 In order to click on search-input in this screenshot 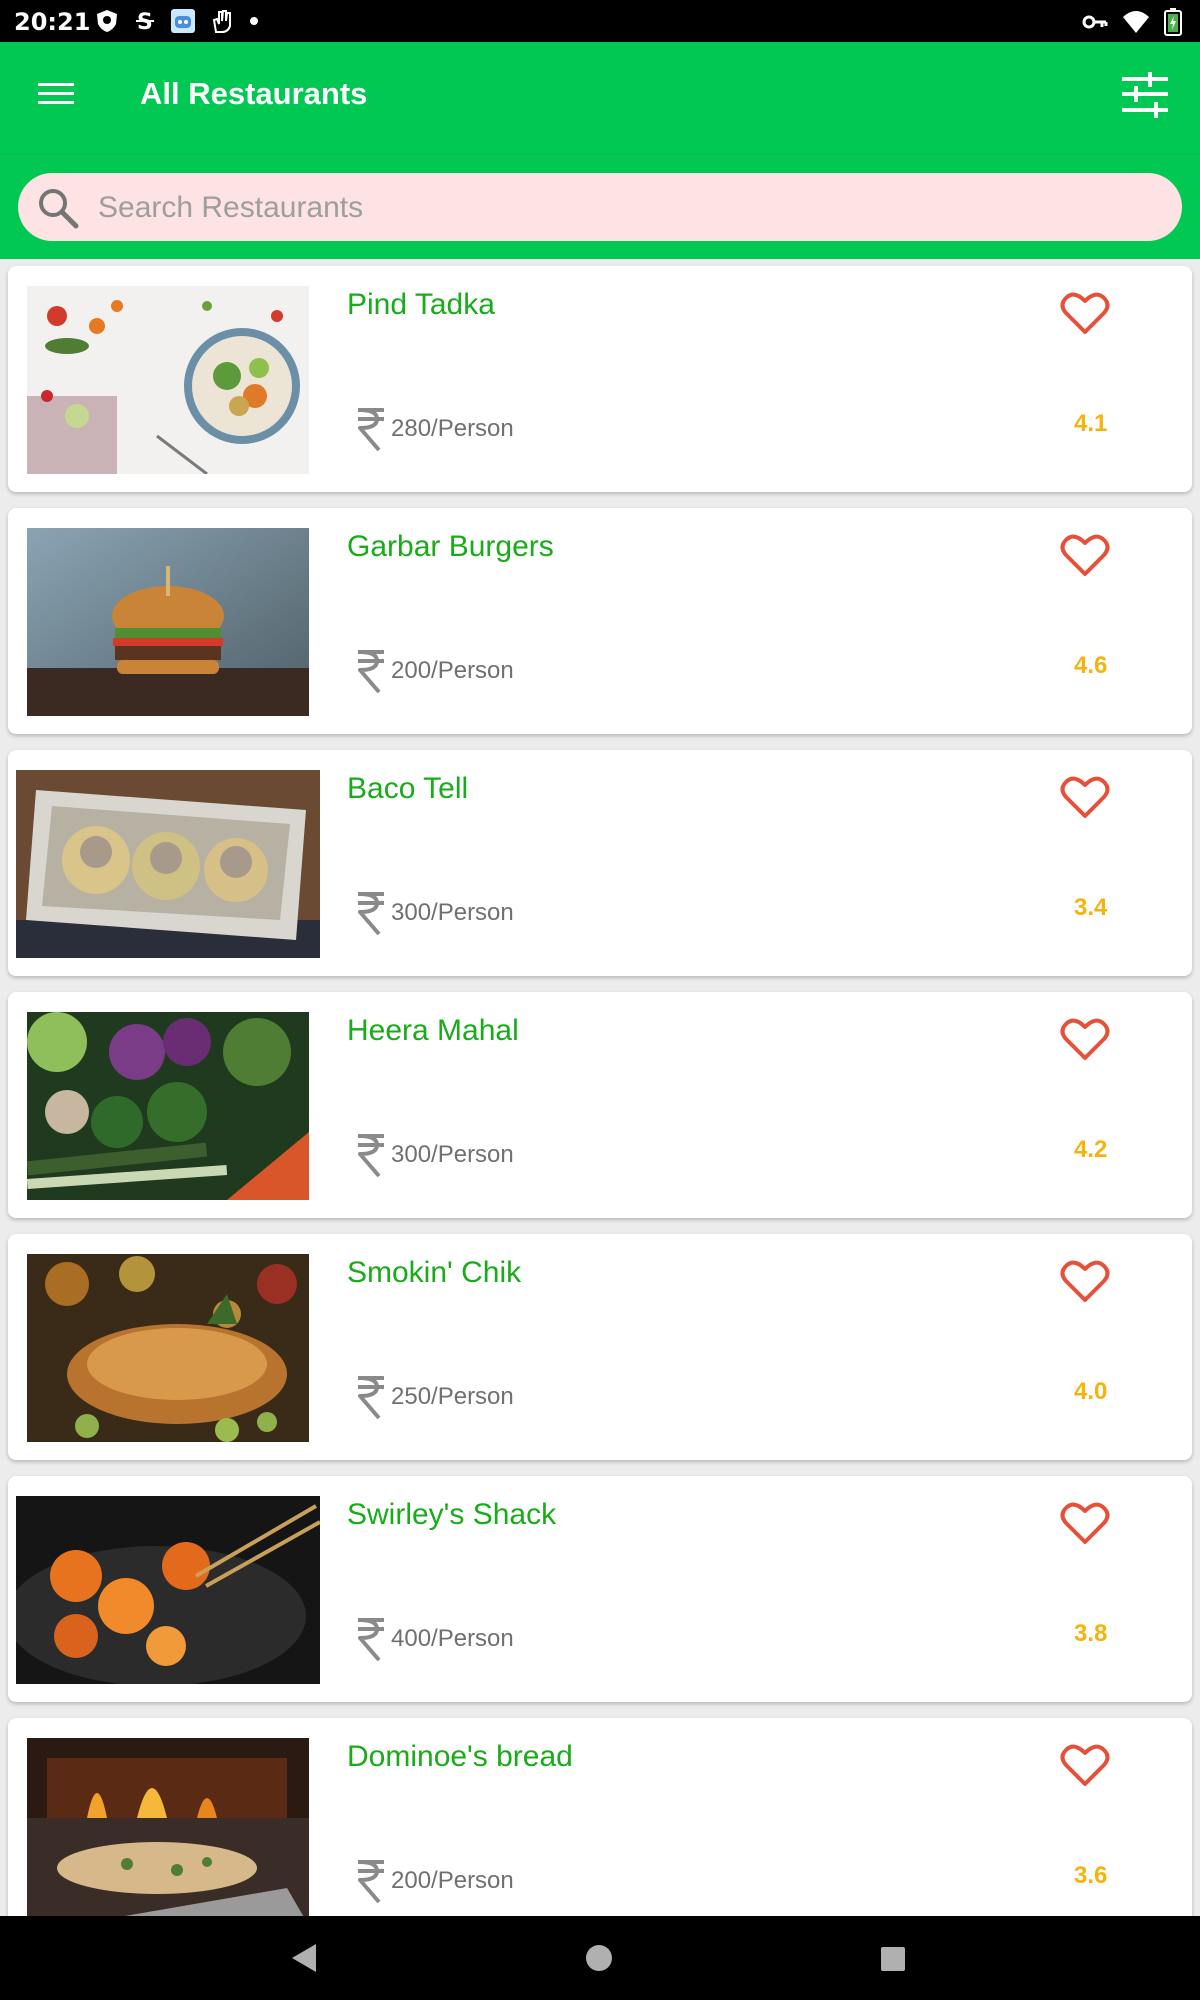, I will do `click(628, 208)`.